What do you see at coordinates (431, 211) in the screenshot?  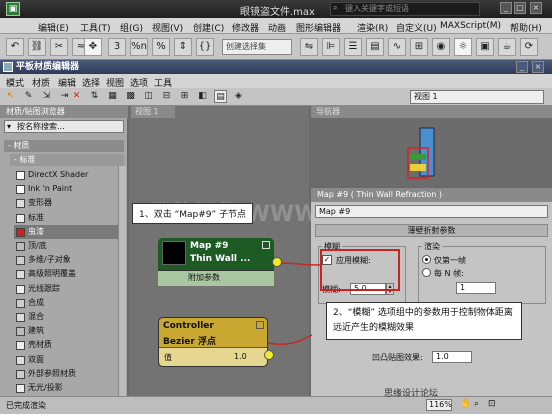 I see `material-name-field: Map #9` at bounding box center [431, 211].